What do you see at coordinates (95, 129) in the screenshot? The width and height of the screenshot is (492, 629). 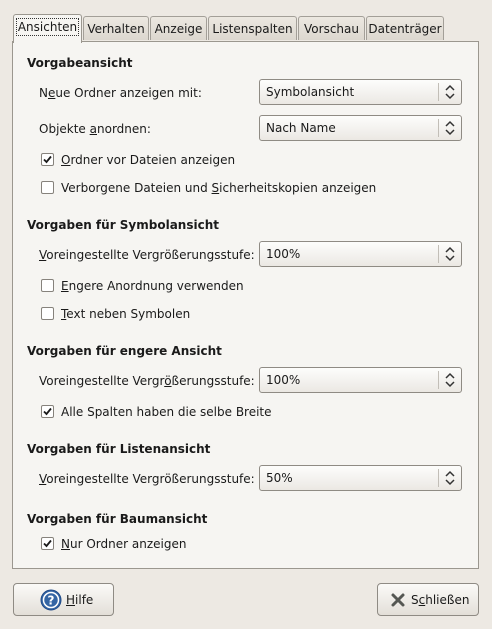 I see `arrange-label: Objekte anordnen:` at bounding box center [95, 129].